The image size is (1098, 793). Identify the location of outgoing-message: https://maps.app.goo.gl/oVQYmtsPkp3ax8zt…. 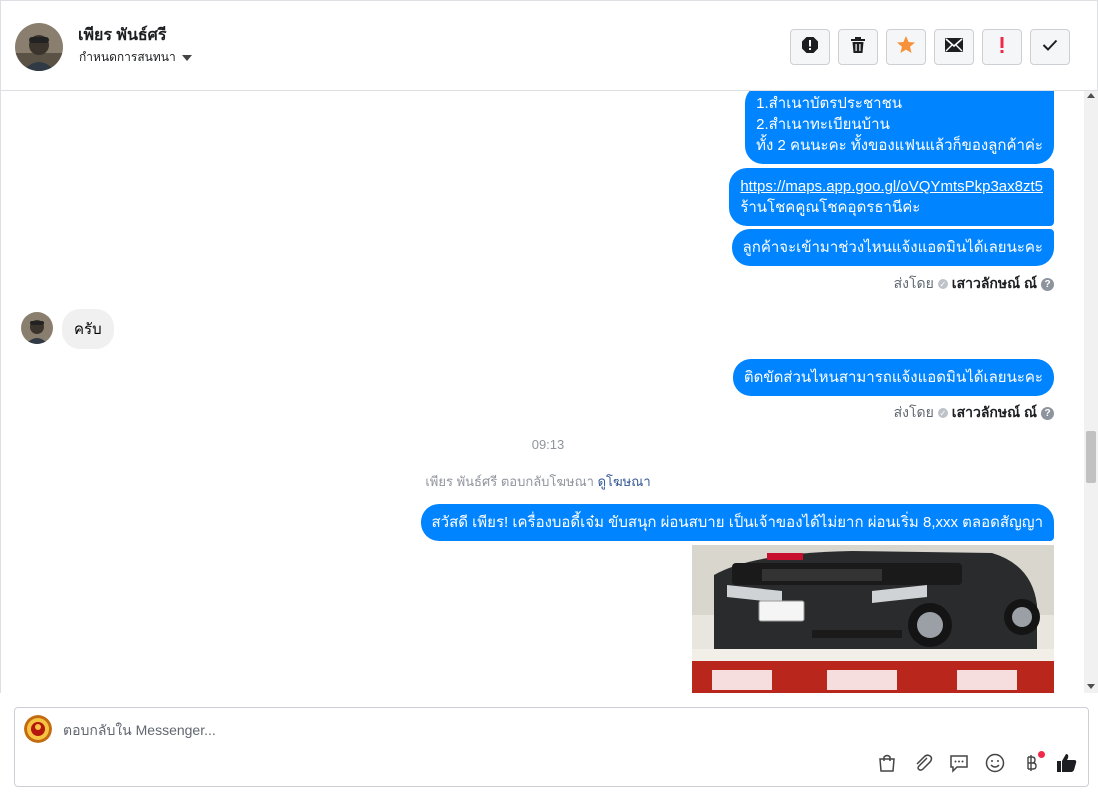
(891, 197).